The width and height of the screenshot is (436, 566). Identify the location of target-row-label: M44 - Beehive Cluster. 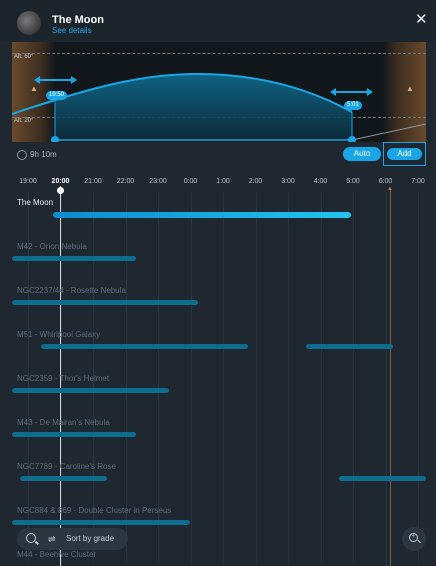
(56, 554).